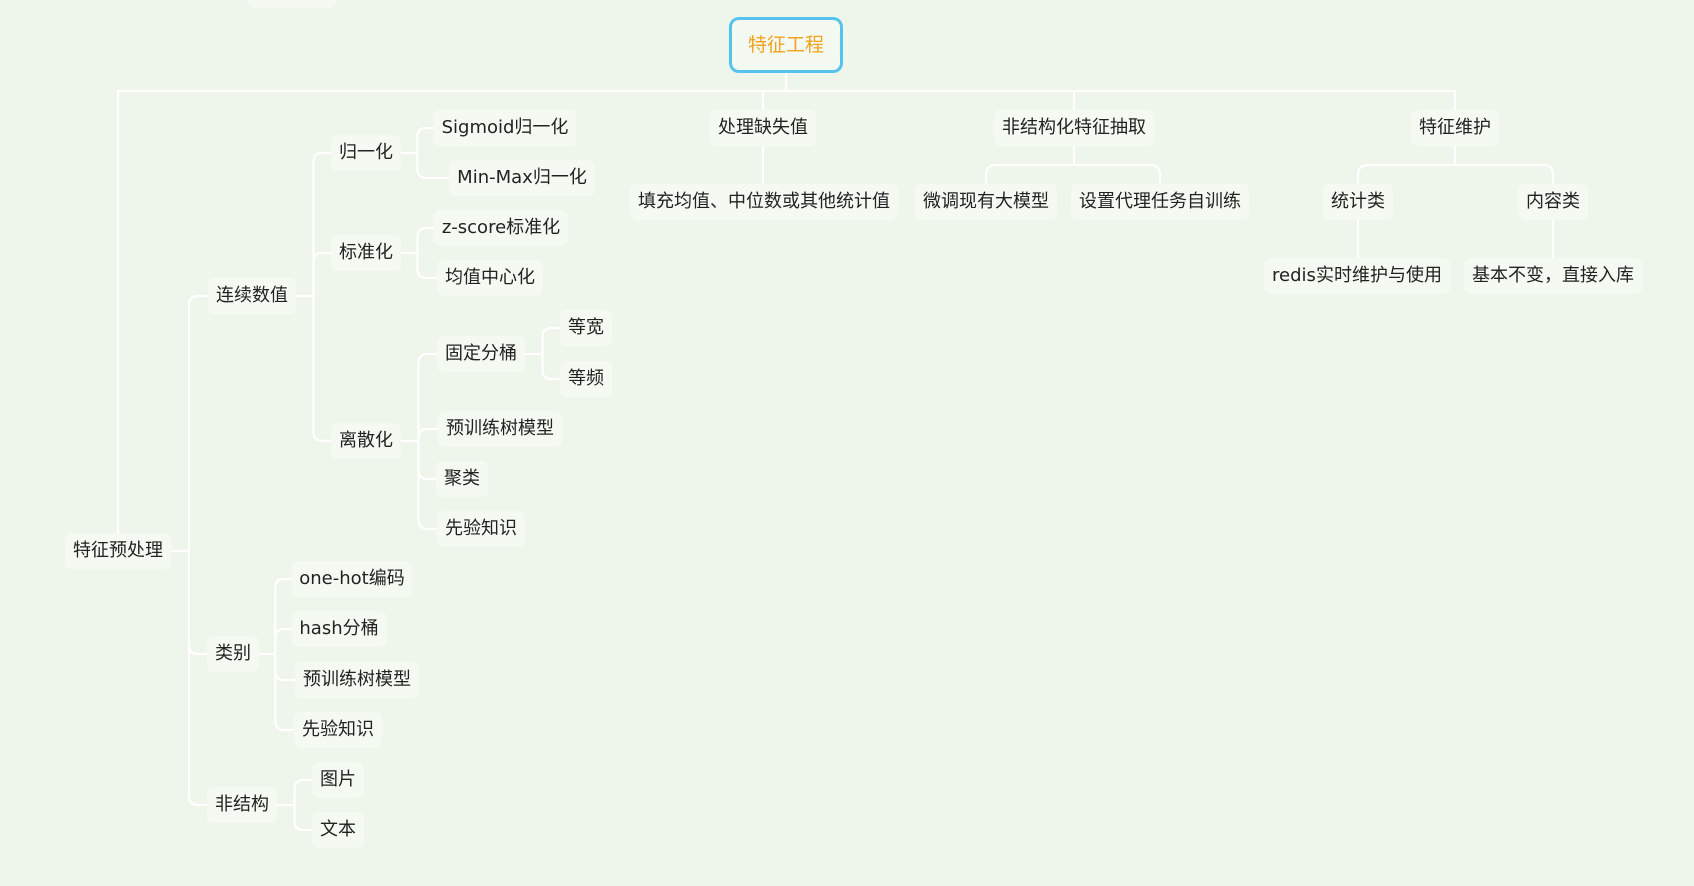 Image resolution: width=1694 pixels, height=886 pixels. I want to click on connector-cluster, so click(427, 460).